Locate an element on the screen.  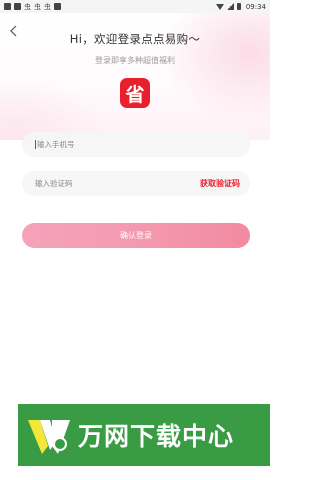
watermark-logo-icon is located at coordinates (49, 435).